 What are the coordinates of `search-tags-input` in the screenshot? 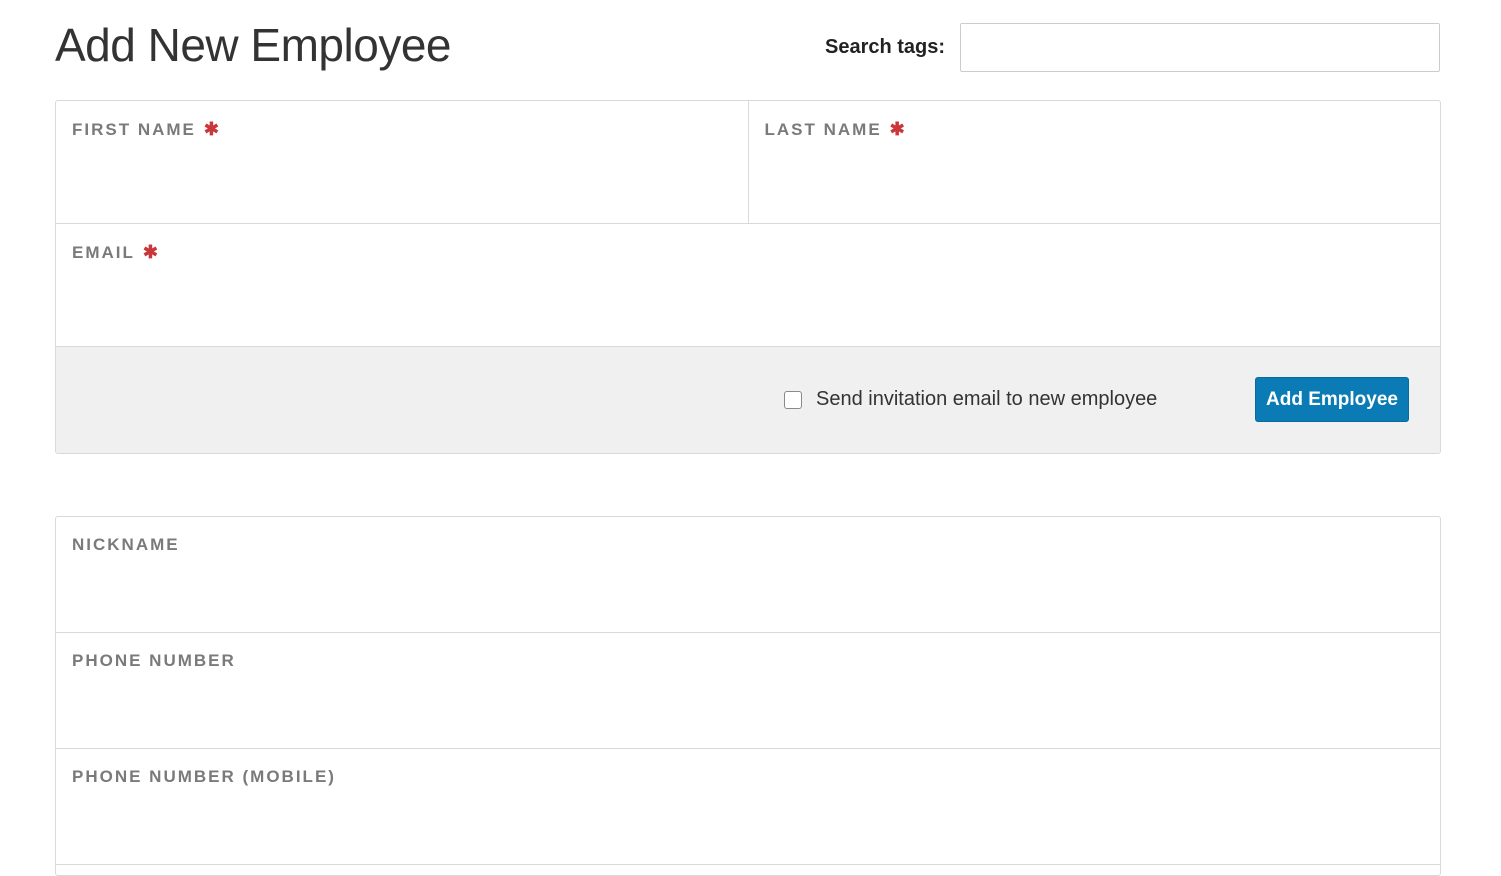 It's located at (1200, 47).